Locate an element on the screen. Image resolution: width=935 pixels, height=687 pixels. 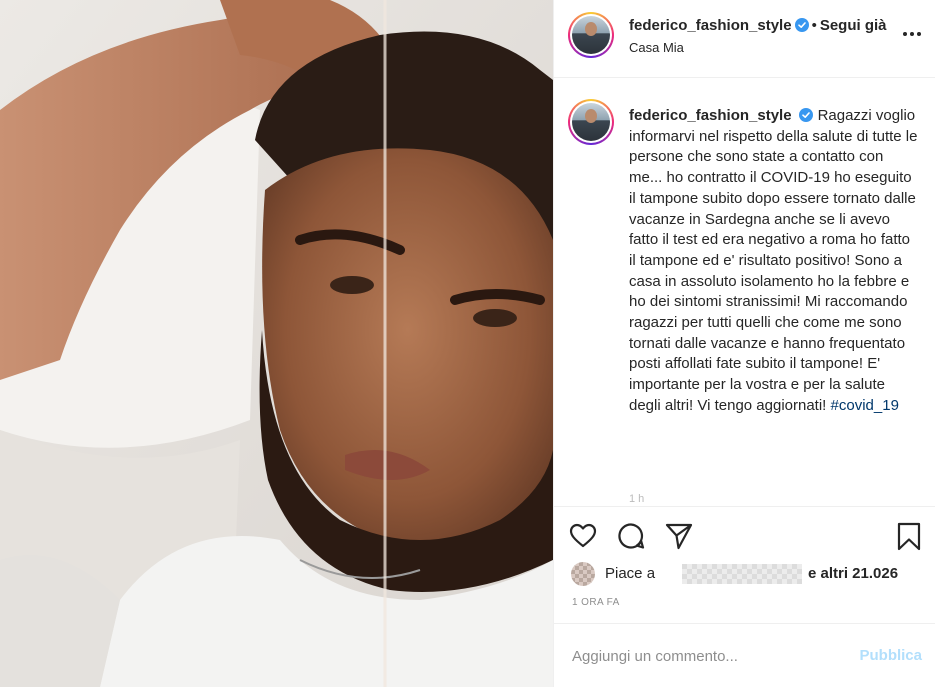
post-timestamp: 1 ORA FA is located at coordinates (596, 602).